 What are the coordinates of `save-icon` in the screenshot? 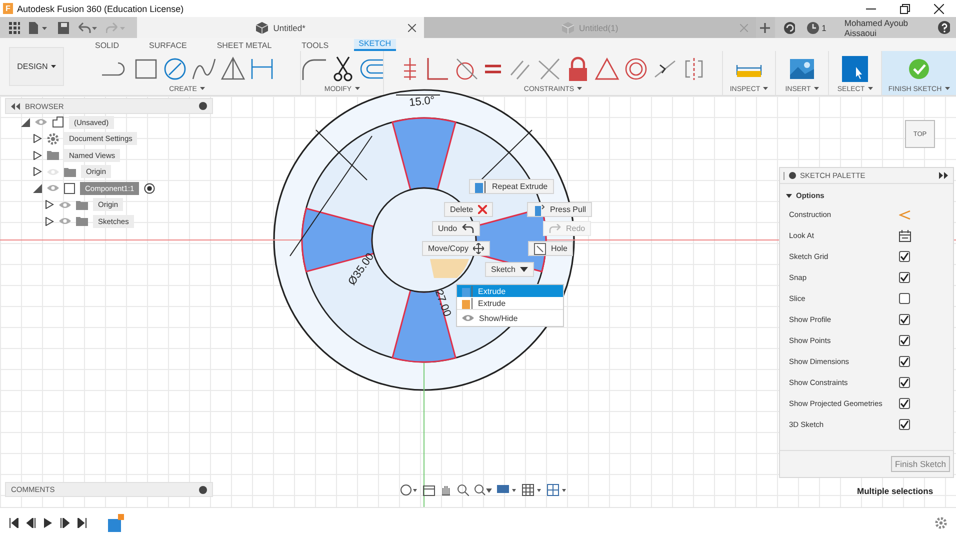 It's located at (63, 28).